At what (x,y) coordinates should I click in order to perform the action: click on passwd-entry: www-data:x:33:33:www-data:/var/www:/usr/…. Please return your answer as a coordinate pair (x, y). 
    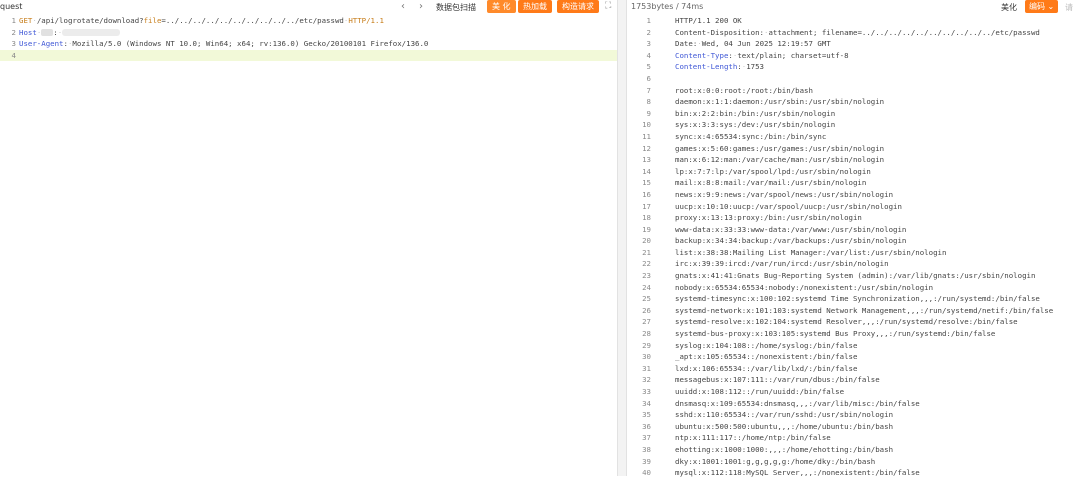
    Looking at the image, I should click on (791, 229).